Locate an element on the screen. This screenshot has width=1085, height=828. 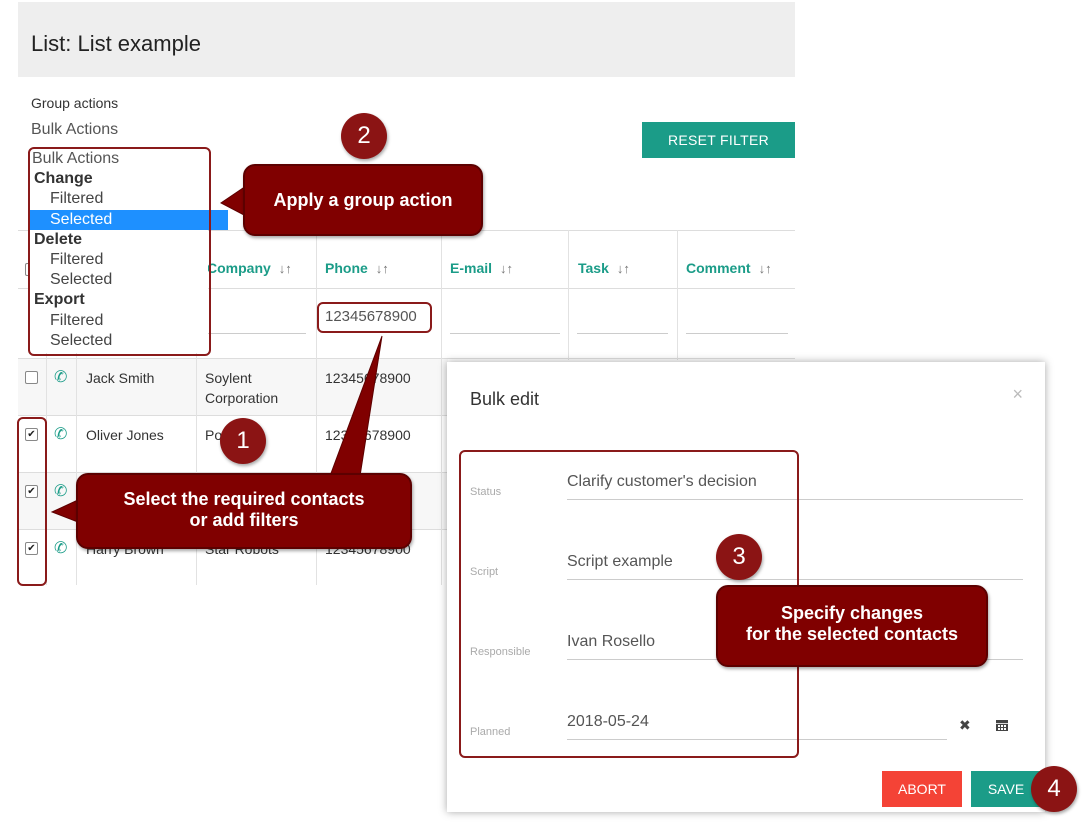
callout-text-line: or add filters is located at coordinates (244, 520).